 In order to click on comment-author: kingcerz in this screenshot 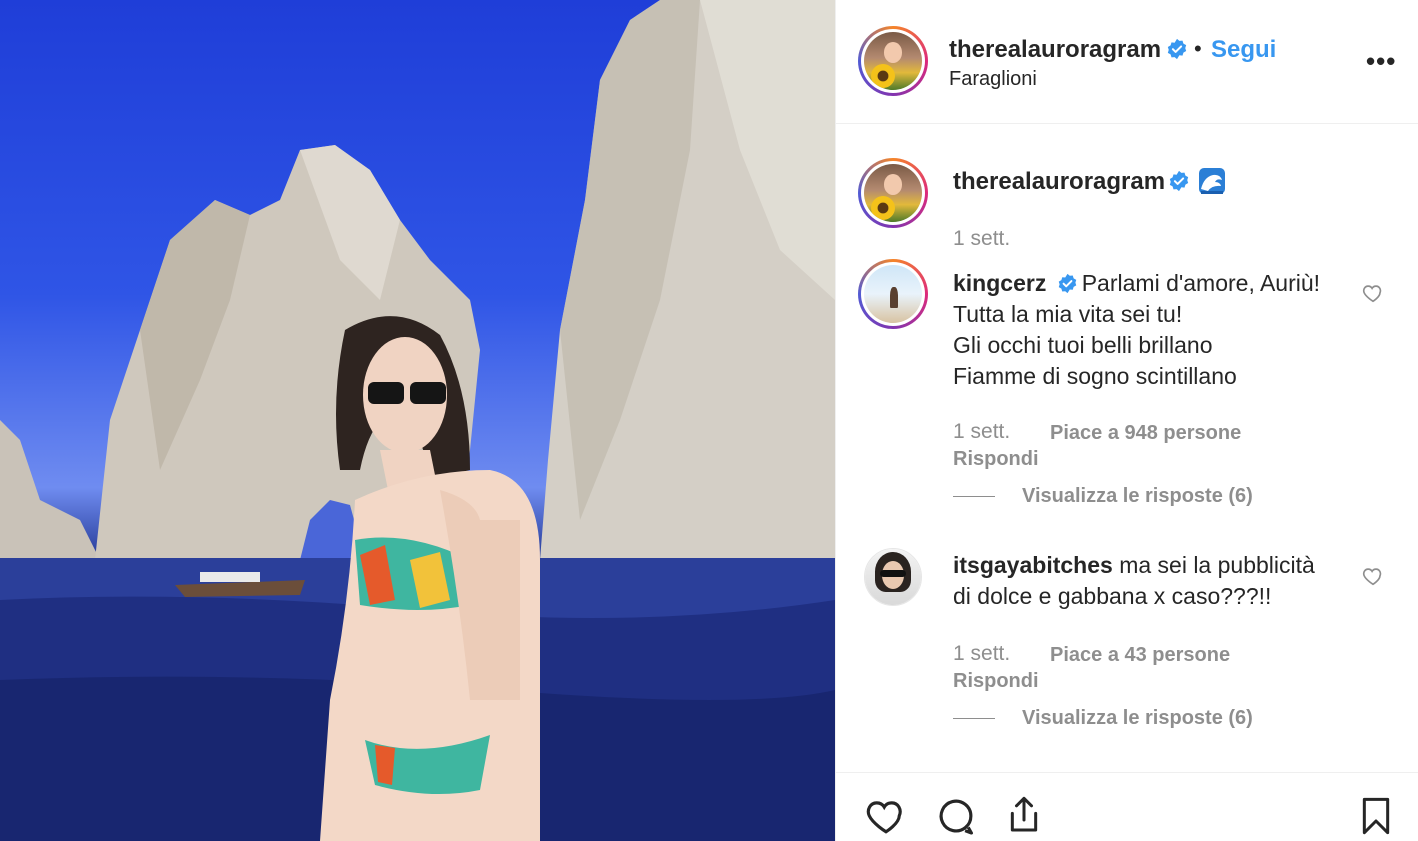, I will do `click(999, 283)`.